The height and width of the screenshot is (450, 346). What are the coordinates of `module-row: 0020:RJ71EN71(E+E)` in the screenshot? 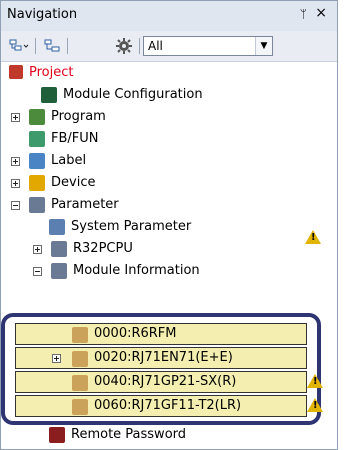 It's located at (161, 358).